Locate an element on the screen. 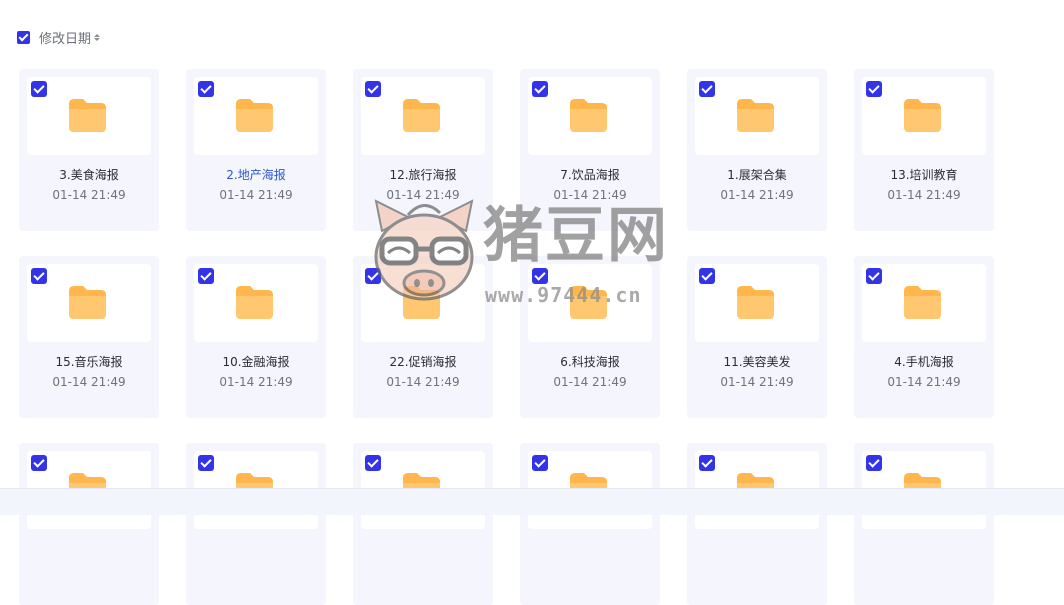  folder-card: 15.音乐海报 01-14 21:49 is located at coordinates (89, 337).